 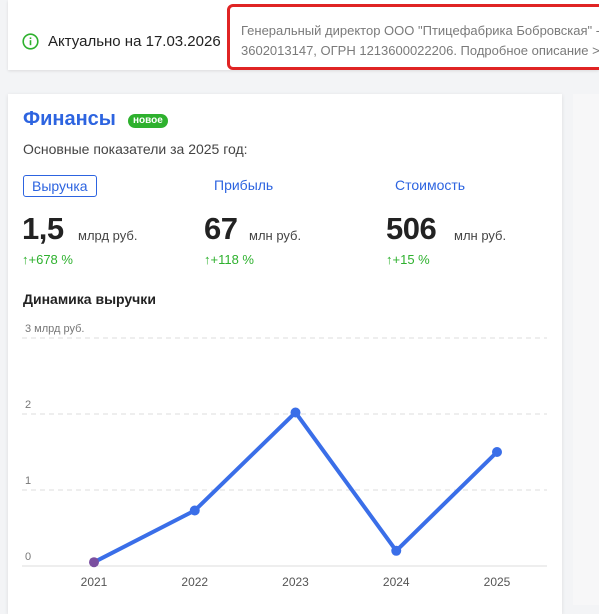 I want to click on x-tick-label: 2024, so click(x=396, y=582).